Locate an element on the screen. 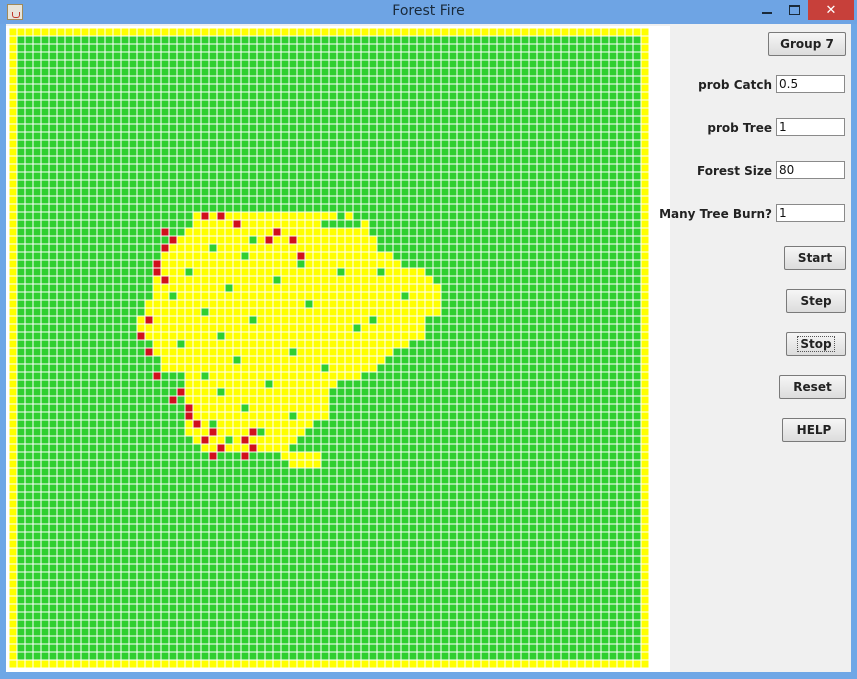 The height and width of the screenshot is (679, 857). minimize-button is located at coordinates (767, 10).